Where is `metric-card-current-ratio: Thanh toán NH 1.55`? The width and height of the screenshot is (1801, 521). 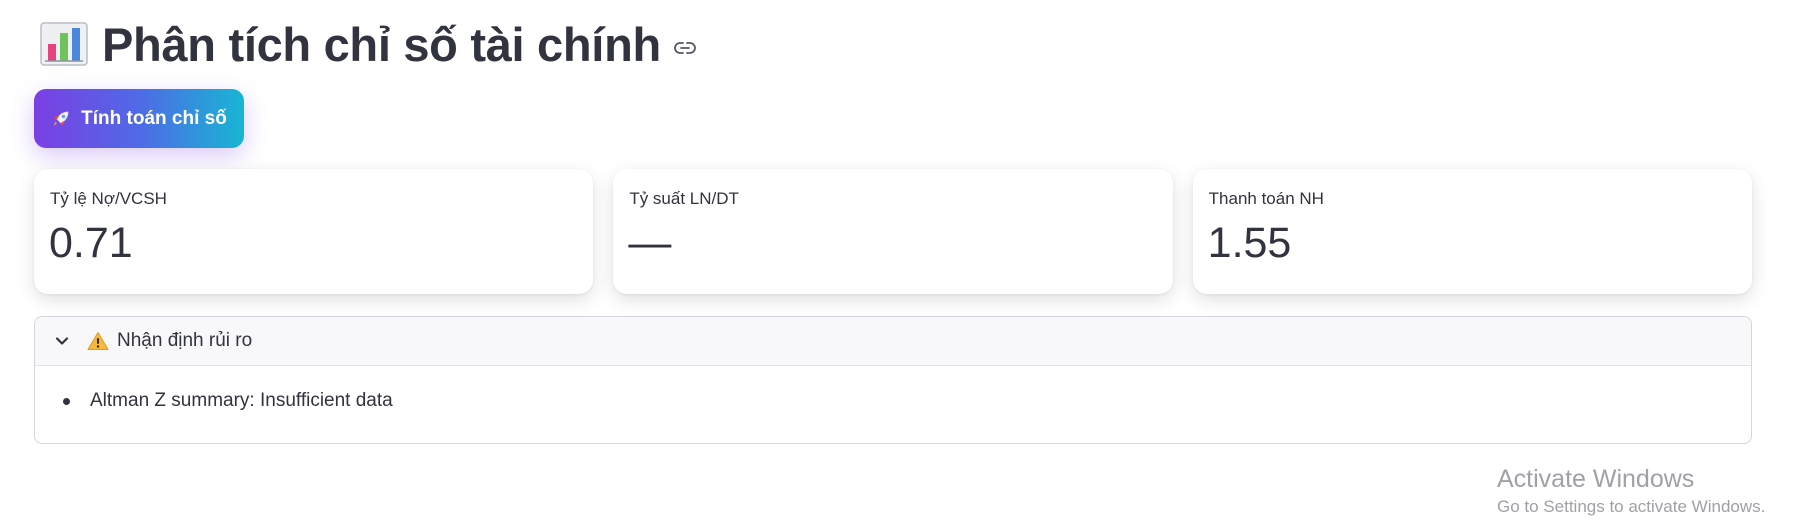 metric-card-current-ratio: Thanh toán NH 1.55 is located at coordinates (1472, 231).